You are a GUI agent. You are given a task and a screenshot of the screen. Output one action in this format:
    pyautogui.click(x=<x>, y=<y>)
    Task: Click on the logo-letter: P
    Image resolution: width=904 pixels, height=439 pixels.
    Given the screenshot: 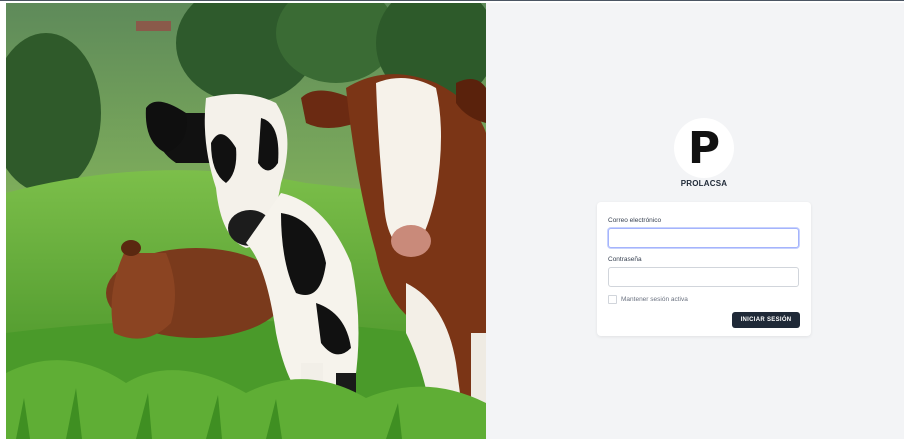 What is the action you would take?
    pyautogui.click(x=704, y=148)
    